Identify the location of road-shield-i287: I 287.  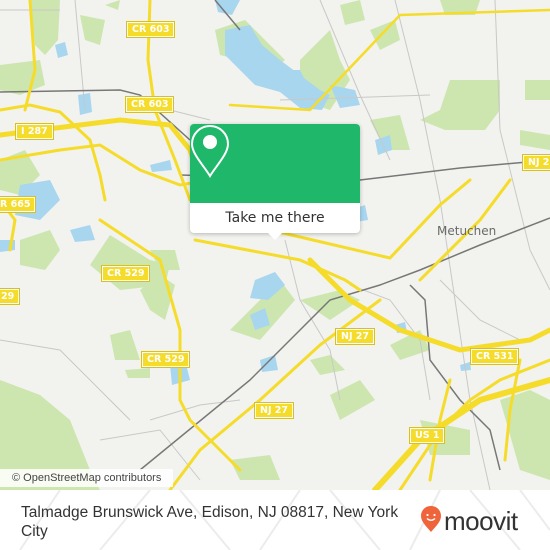
(34, 131).